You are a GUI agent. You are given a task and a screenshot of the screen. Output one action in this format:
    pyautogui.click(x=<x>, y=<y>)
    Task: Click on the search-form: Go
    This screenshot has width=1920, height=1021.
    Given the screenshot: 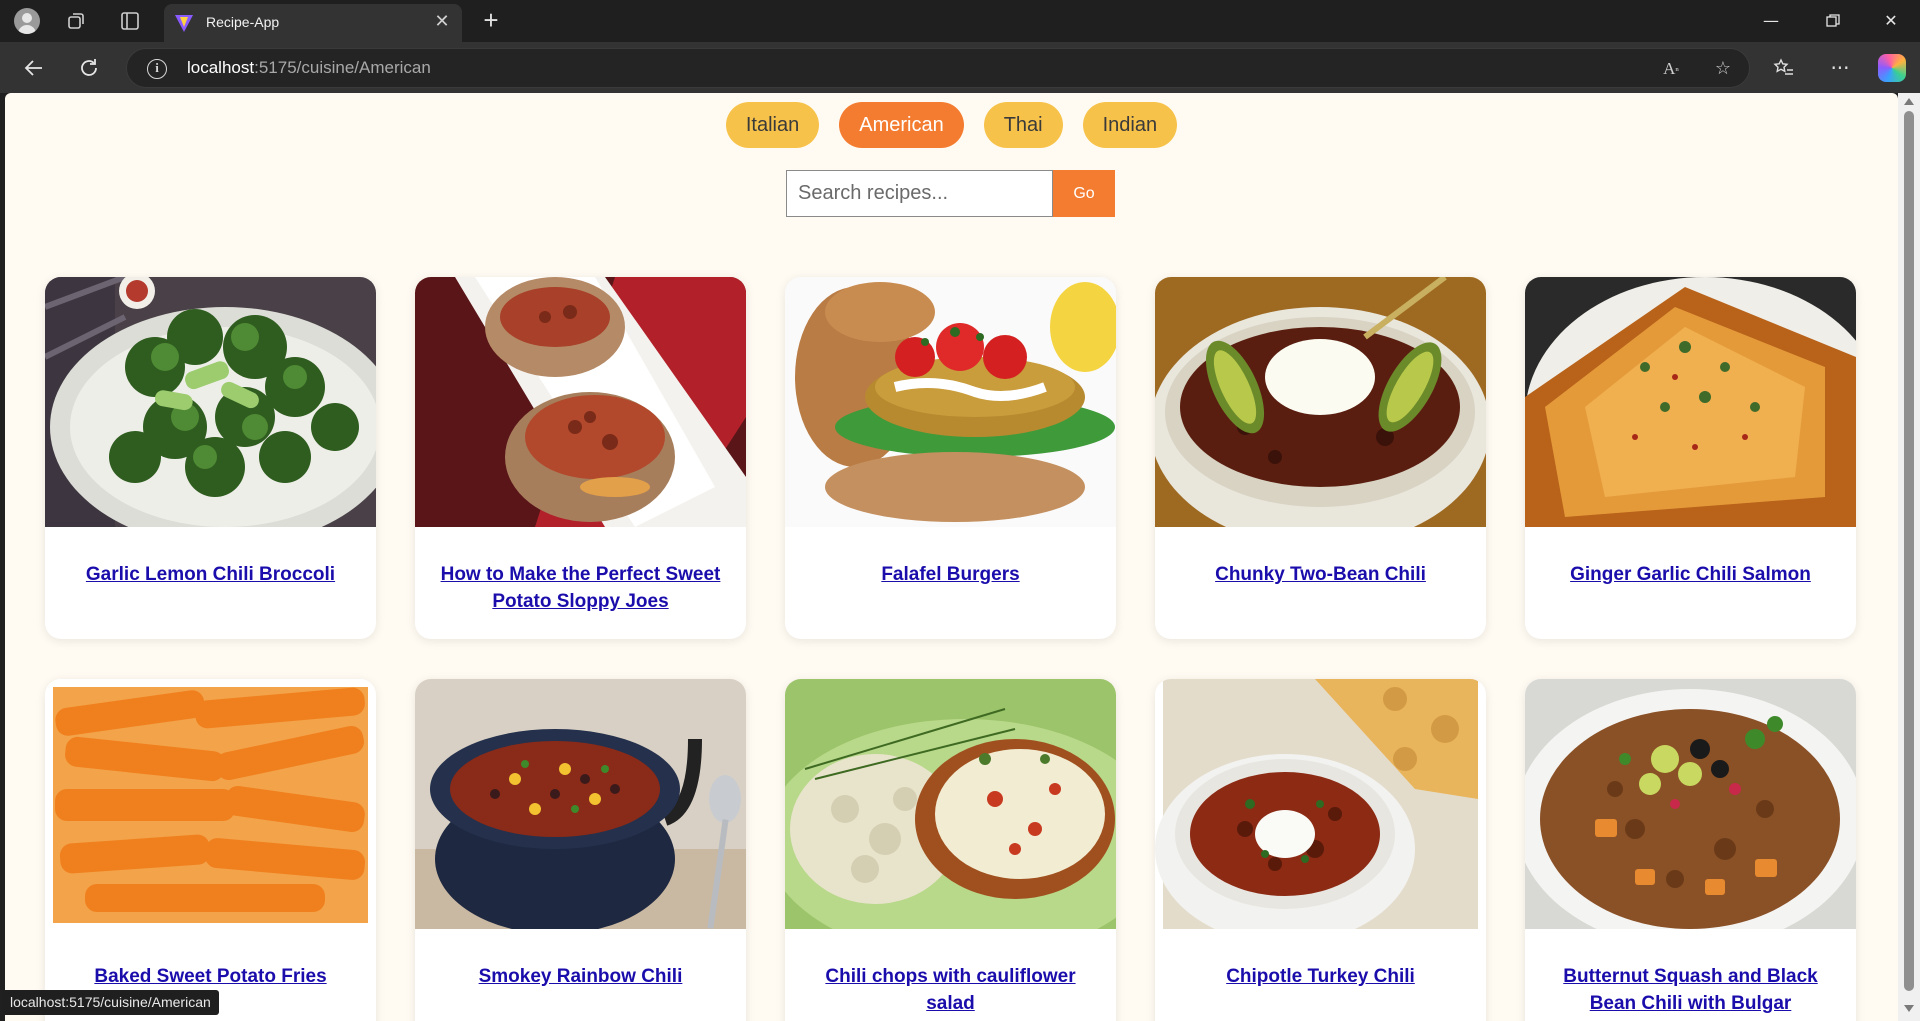 What is the action you would take?
    pyautogui.click(x=950, y=193)
    